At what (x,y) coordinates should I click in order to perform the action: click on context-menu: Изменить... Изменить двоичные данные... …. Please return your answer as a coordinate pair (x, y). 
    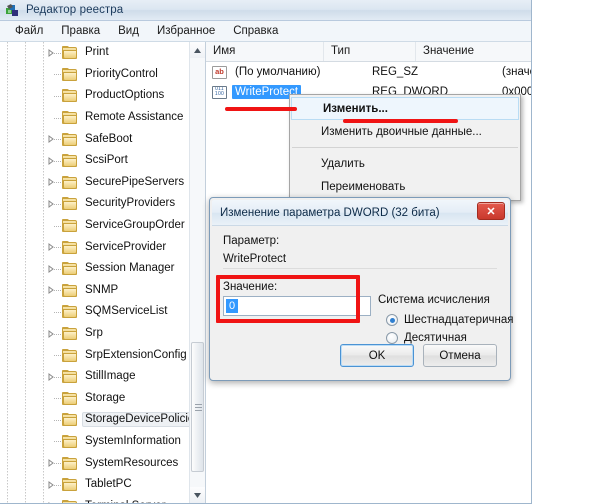
    Looking at the image, I should click on (405, 147).